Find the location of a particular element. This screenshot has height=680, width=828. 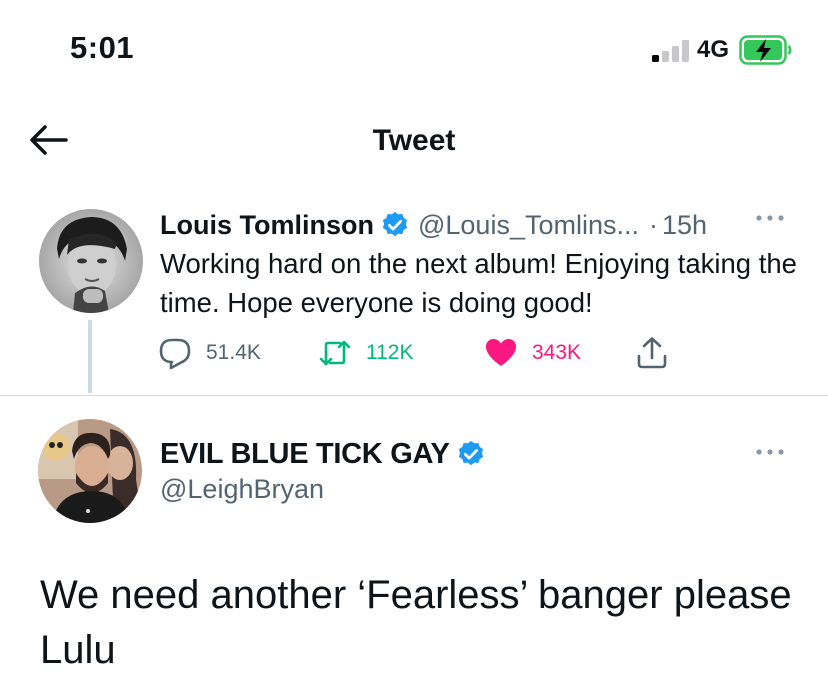

reply-button: 51.4K is located at coordinates (209, 353).